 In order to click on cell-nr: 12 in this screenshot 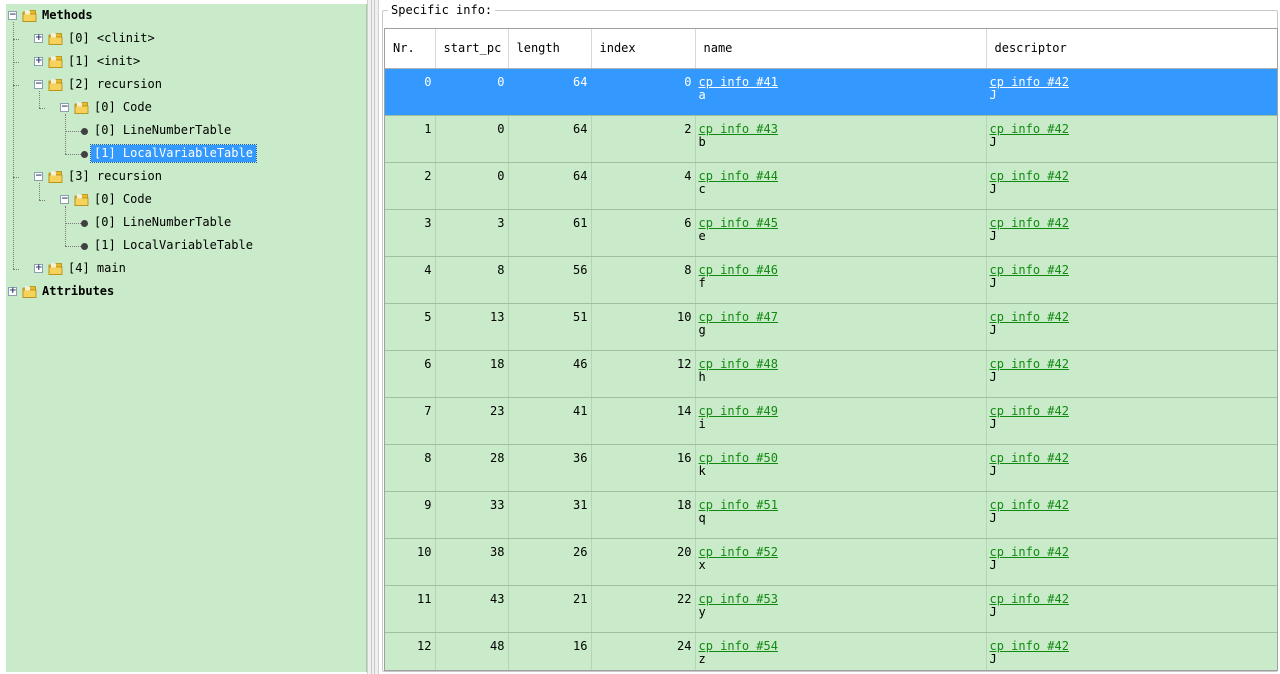, I will do `click(410, 651)`.